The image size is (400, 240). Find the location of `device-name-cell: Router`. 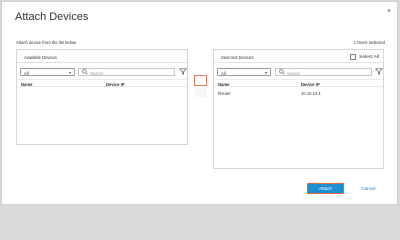

device-name-cell: Router is located at coordinates (224, 93).